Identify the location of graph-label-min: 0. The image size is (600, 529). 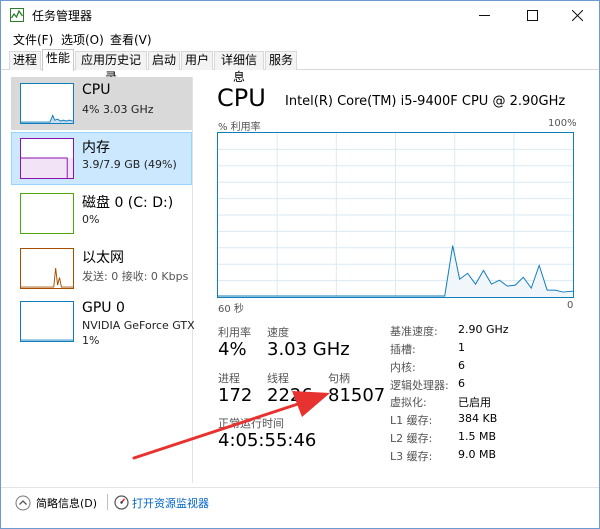
(570, 305).